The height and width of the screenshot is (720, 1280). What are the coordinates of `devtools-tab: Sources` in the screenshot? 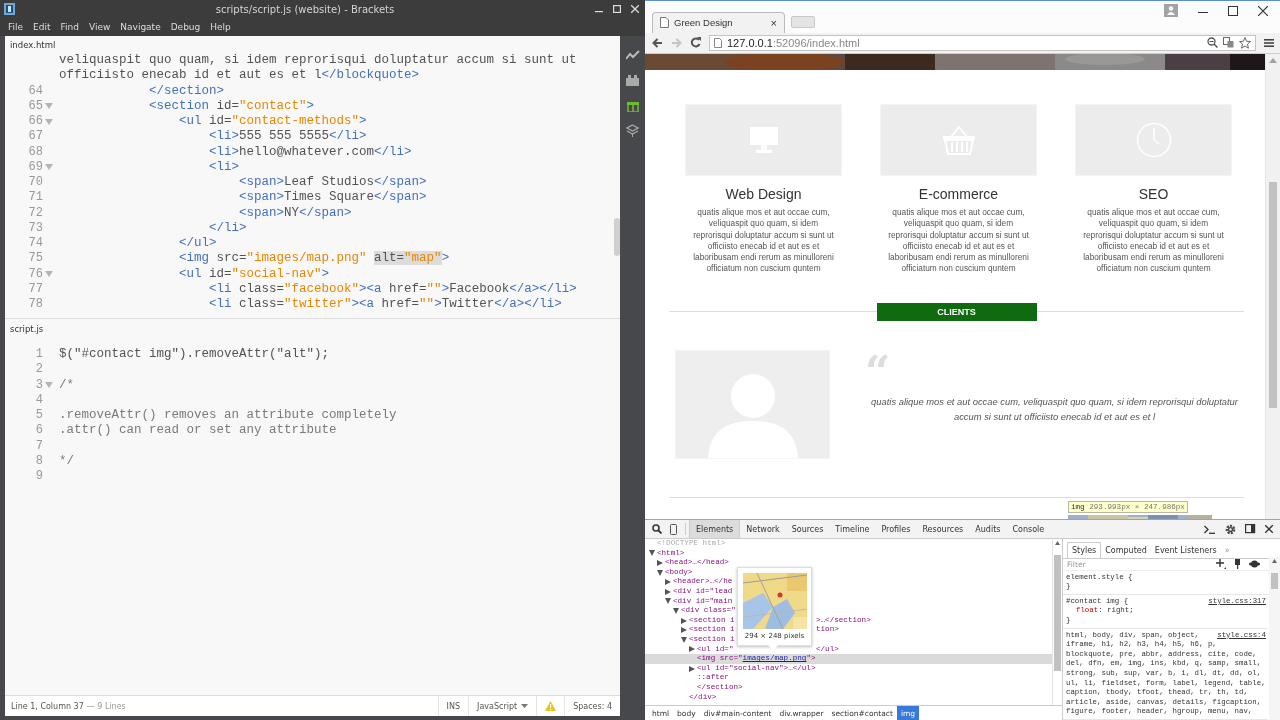 It's located at (807, 529).